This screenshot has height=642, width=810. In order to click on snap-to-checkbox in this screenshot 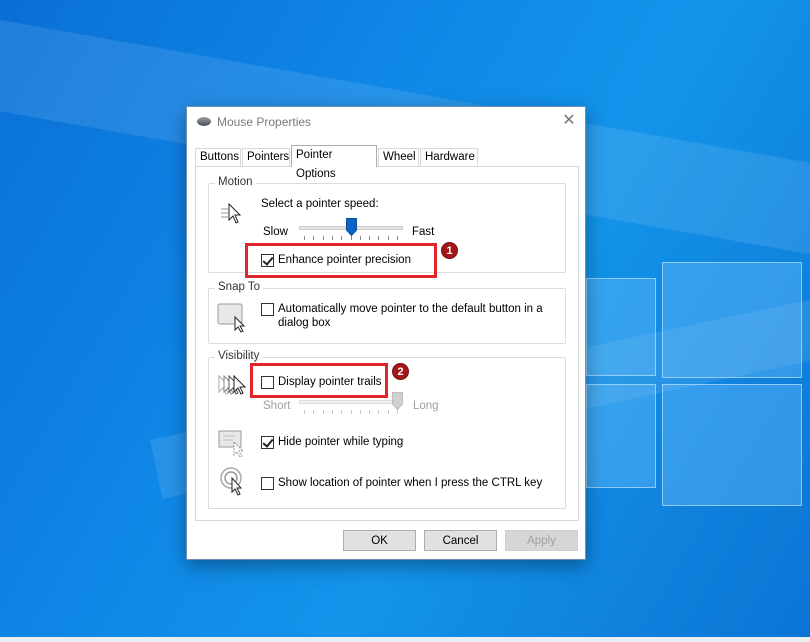, I will do `click(267, 309)`.